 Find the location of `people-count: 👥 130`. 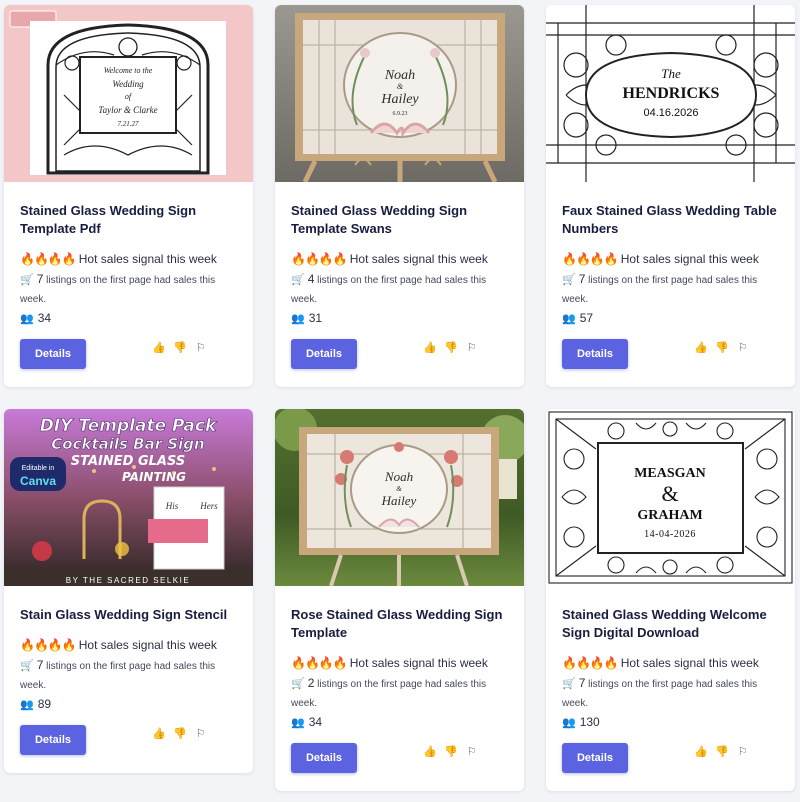

people-count: 👥 130 is located at coordinates (581, 722).